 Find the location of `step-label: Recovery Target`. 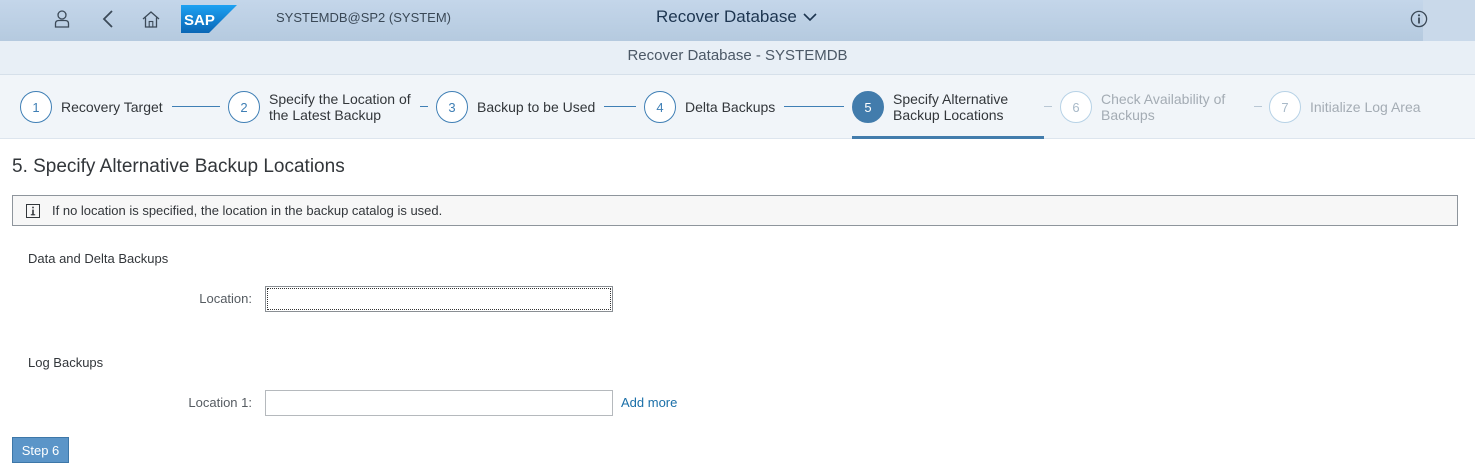

step-label: Recovery Target is located at coordinates (112, 107).